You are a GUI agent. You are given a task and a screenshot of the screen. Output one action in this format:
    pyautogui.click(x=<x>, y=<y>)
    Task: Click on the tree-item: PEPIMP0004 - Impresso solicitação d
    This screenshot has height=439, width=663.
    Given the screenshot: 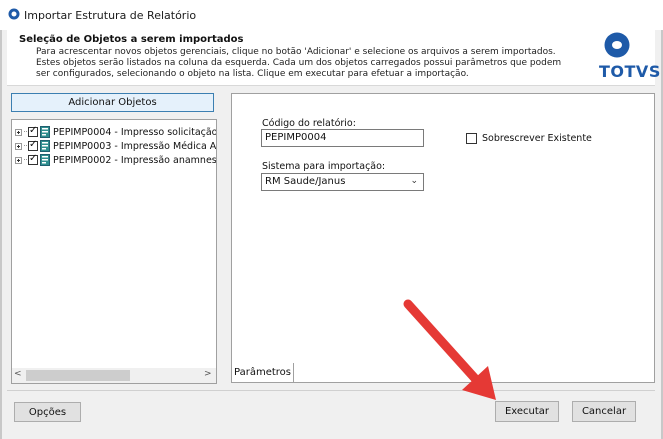 What is the action you would take?
    pyautogui.click(x=116, y=132)
    